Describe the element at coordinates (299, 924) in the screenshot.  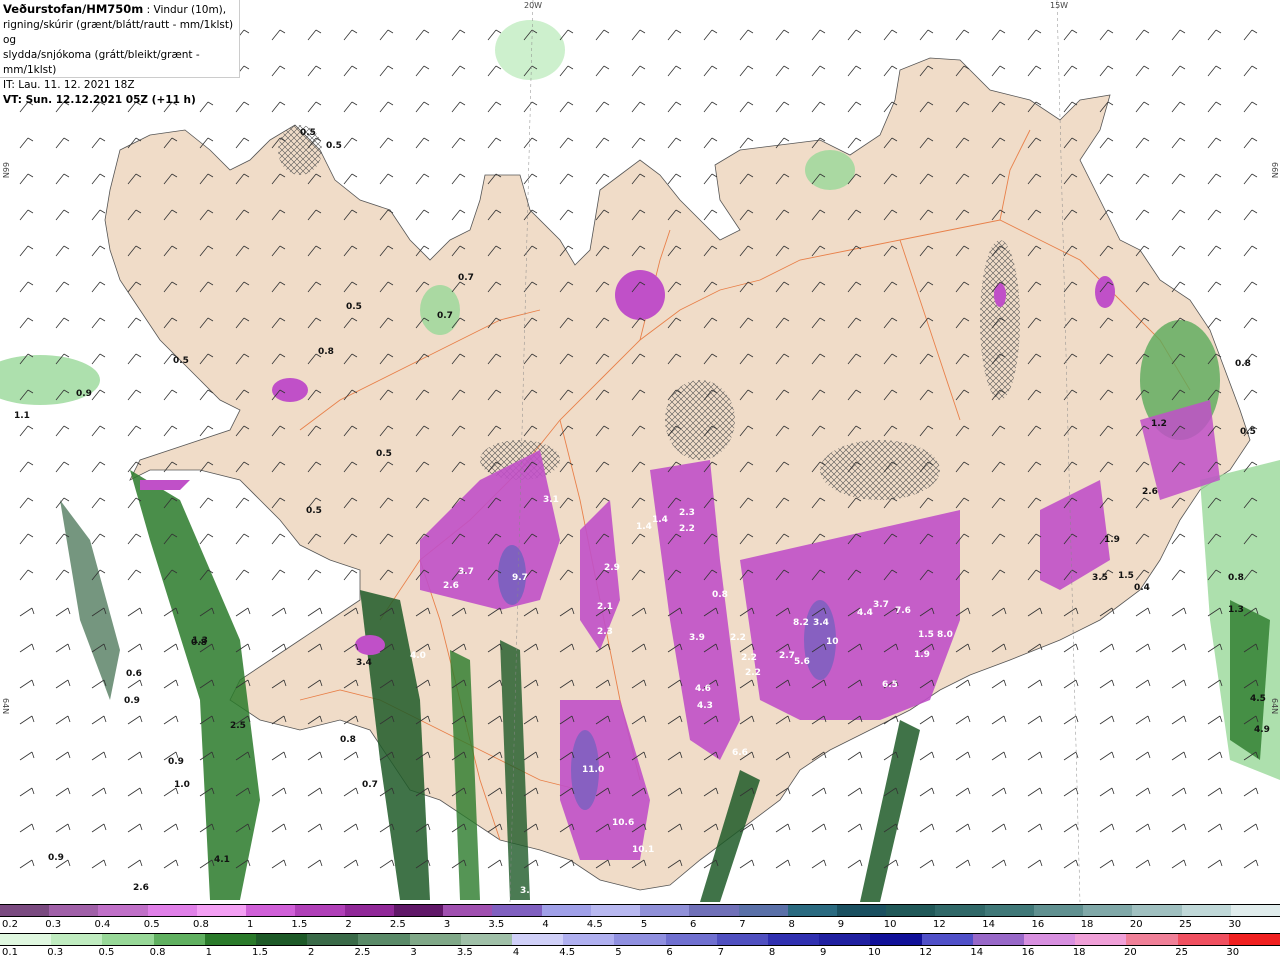
I see `colorbar-label: 1.5` at that location.